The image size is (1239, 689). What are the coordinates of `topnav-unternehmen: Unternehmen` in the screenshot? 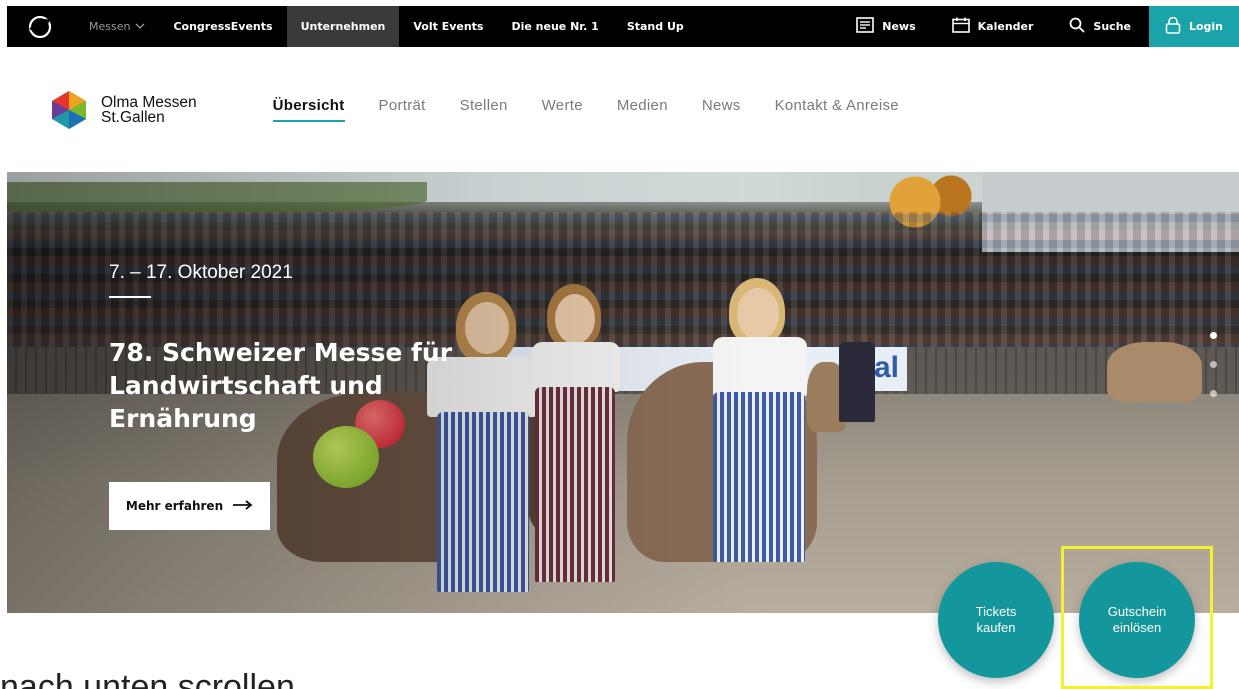 It's located at (343, 26).